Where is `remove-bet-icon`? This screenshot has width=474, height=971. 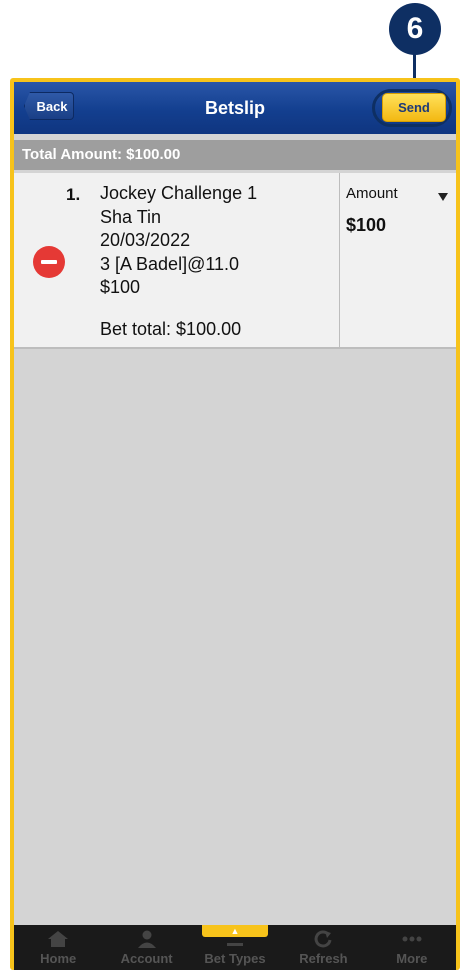 remove-bet-icon is located at coordinates (49, 262).